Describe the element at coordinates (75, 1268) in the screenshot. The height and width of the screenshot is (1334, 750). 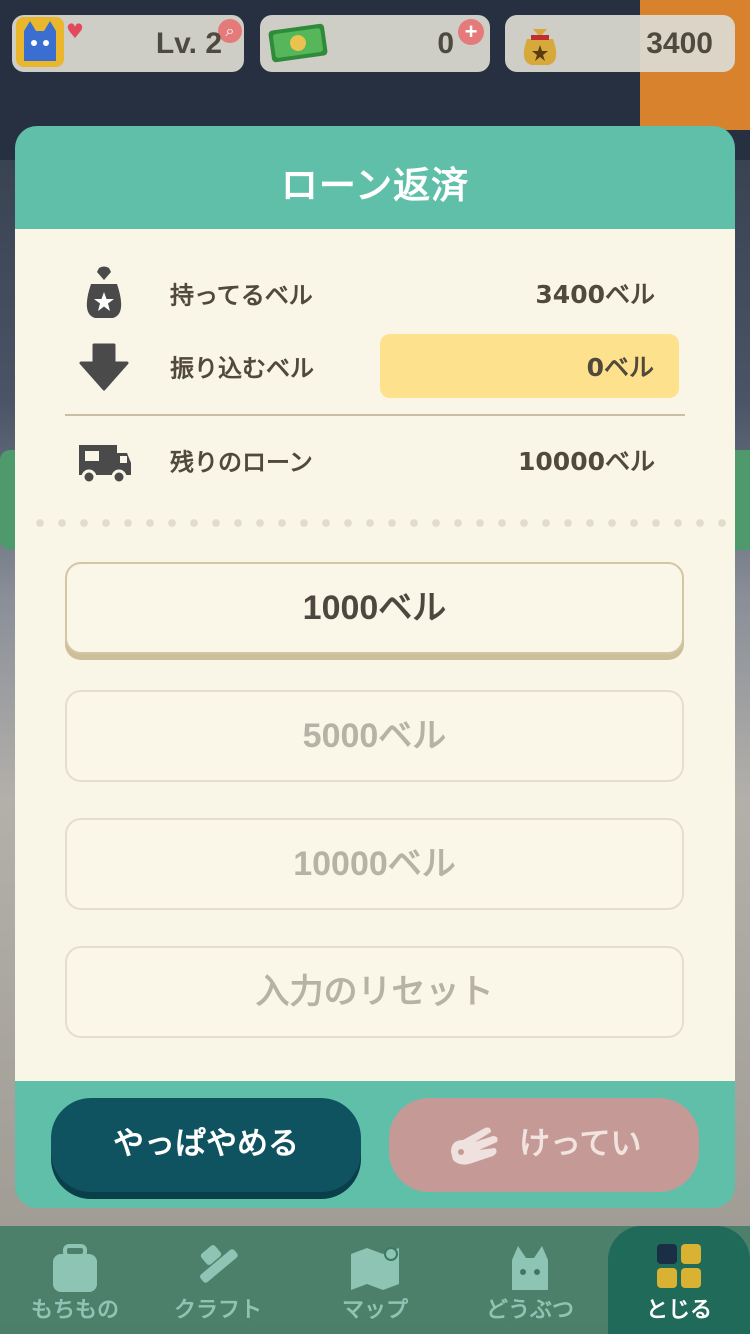
I see `bag-icon` at that location.